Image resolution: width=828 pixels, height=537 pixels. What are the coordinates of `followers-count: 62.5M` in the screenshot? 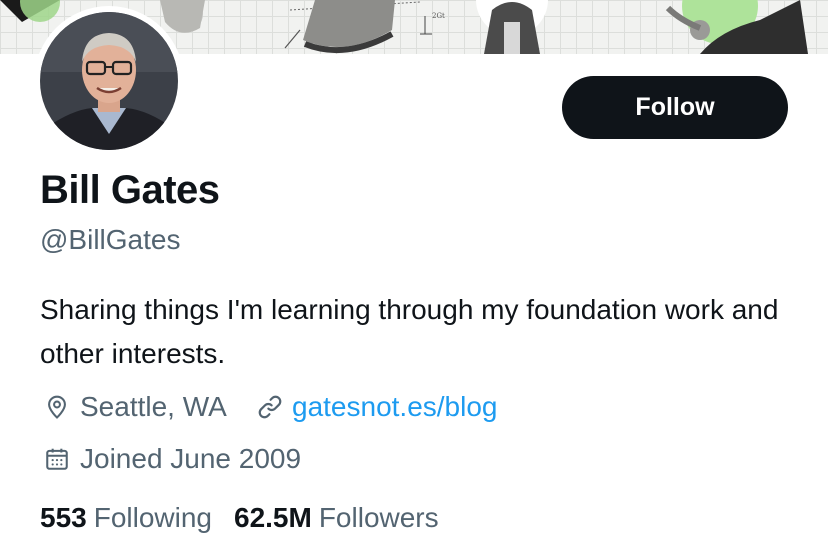 It's located at (273, 517).